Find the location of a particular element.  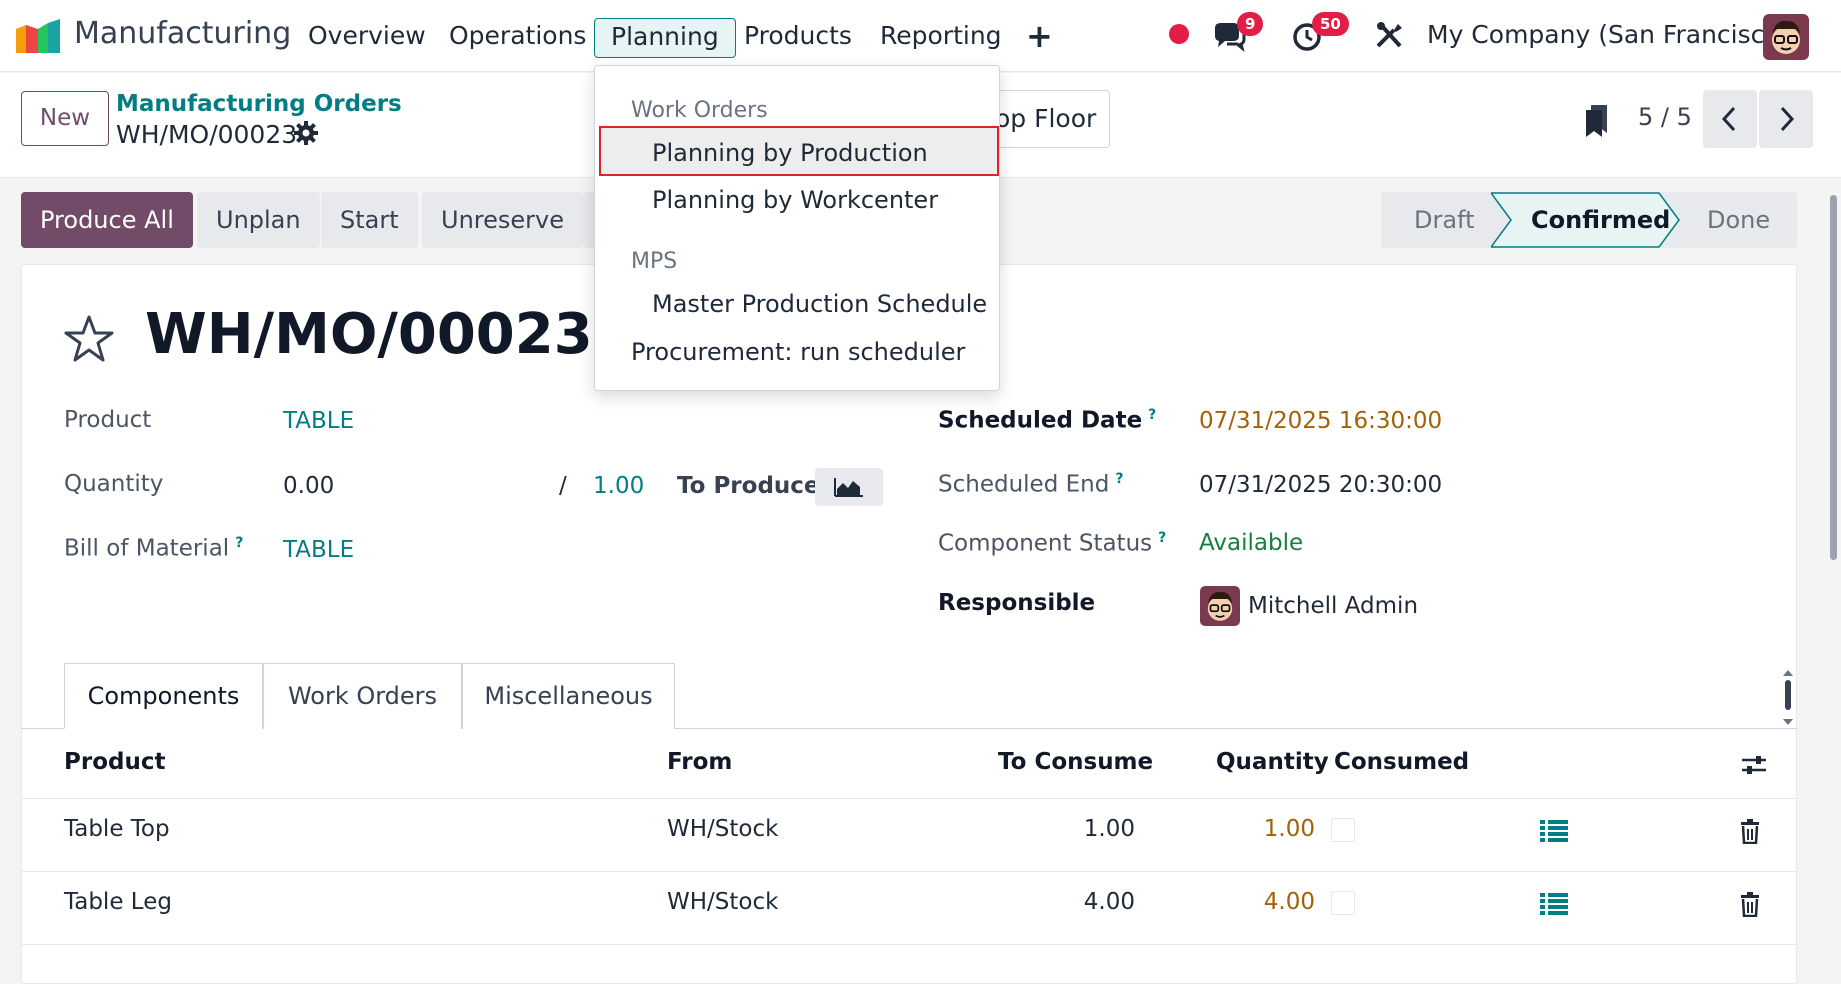

tab-work-orders: Work Orders is located at coordinates (362, 696).